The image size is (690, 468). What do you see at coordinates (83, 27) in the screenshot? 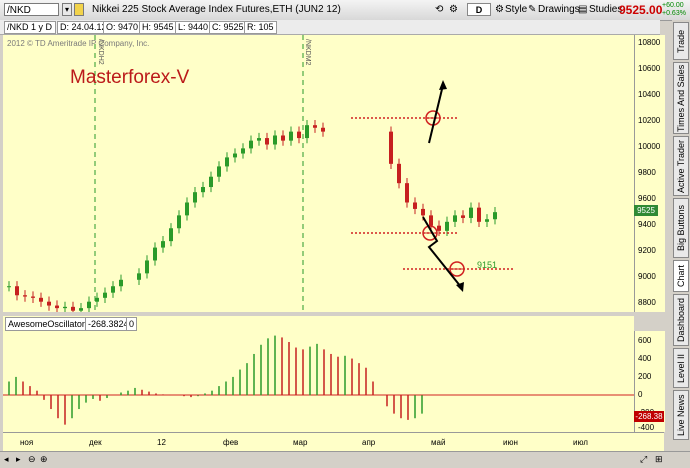
I see `date-value: D: 24.04.12` at bounding box center [83, 27].